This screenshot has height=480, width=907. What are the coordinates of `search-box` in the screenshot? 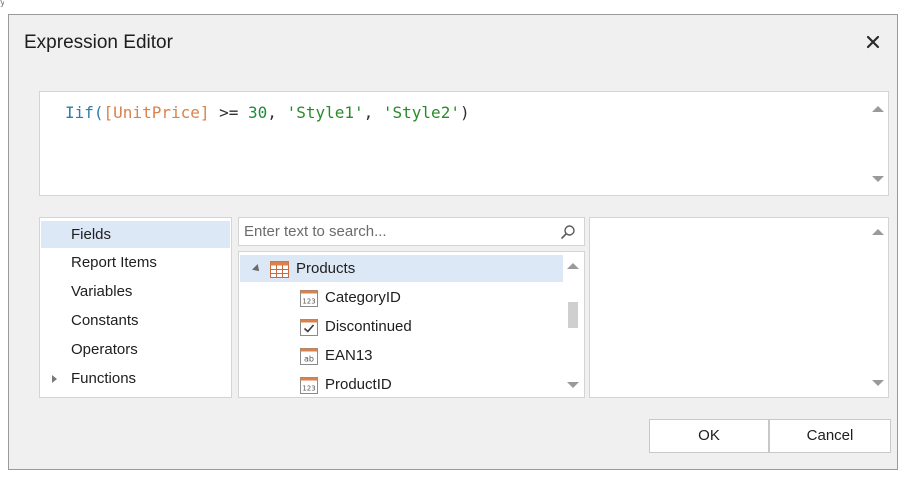 It's located at (411, 231).